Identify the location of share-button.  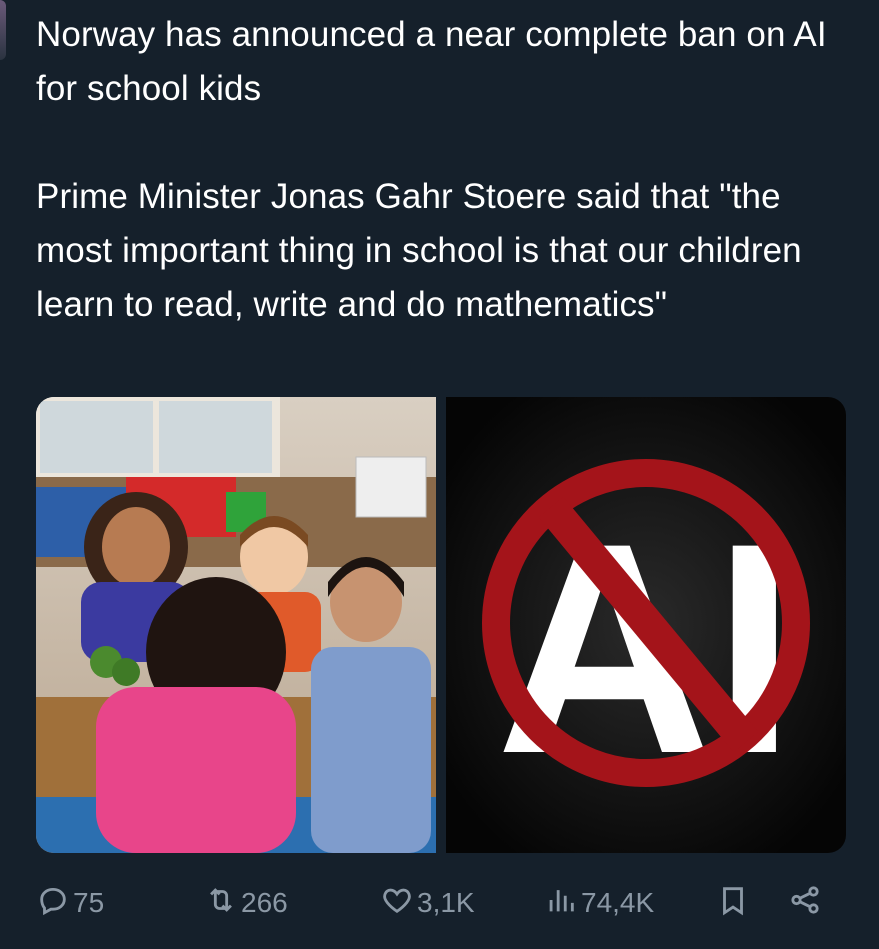
(805, 903).